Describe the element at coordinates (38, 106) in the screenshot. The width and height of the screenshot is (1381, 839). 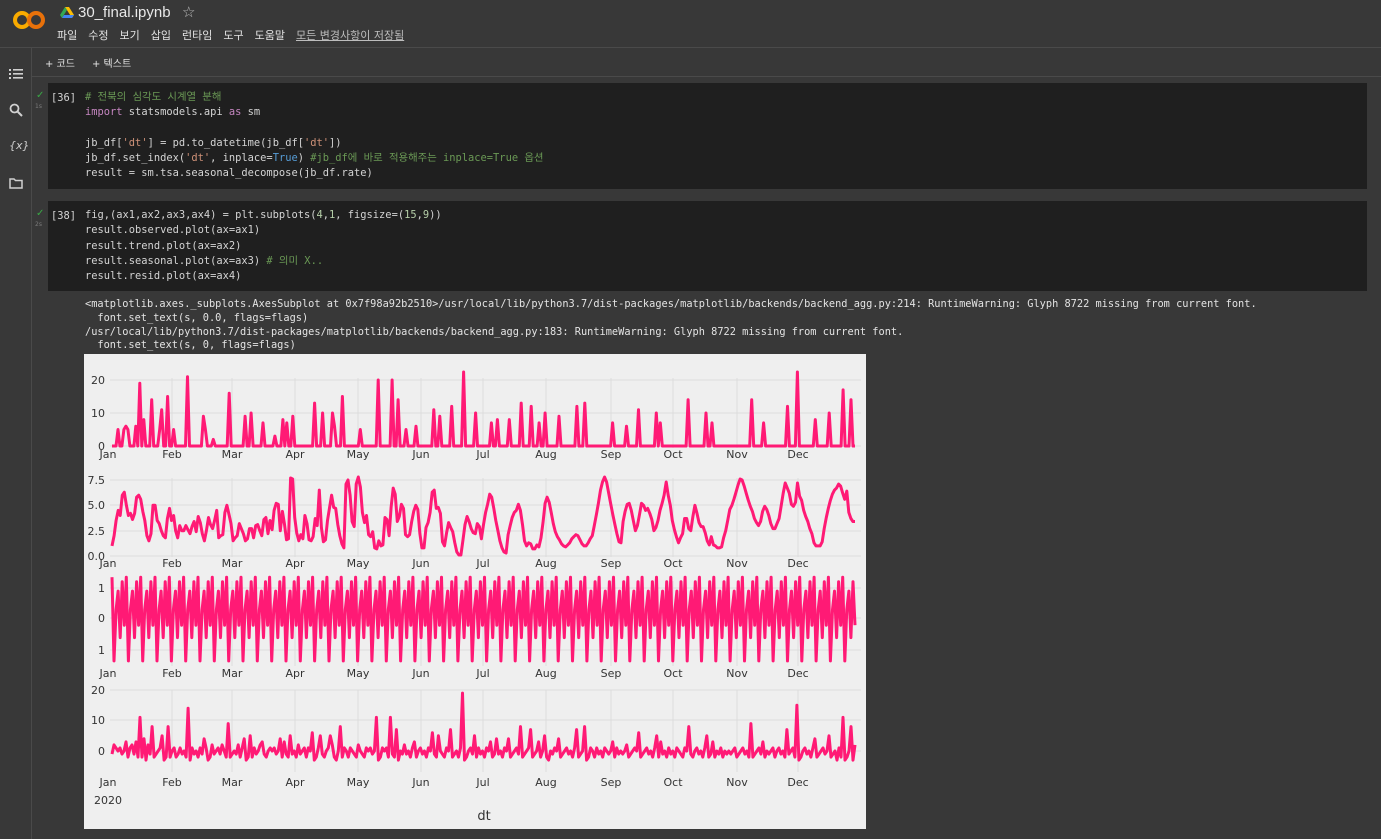
I see `exec-time: 1s` at that location.